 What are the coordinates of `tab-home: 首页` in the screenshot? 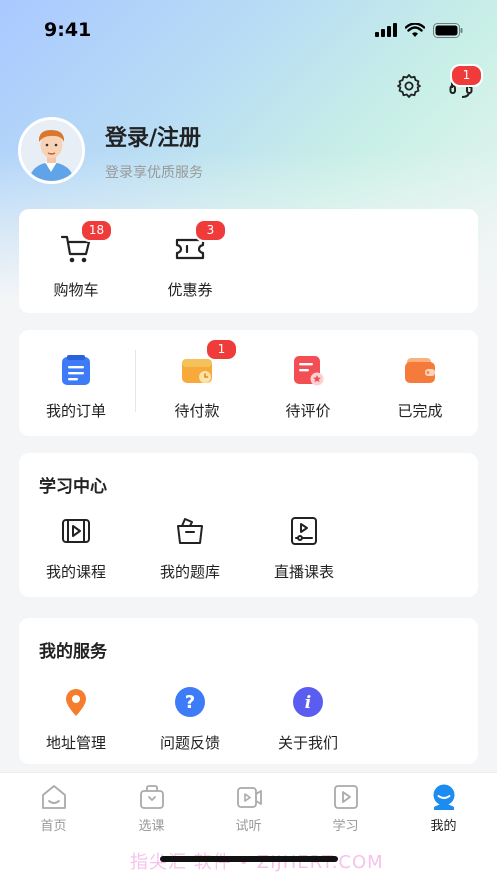 It's located at (53, 808).